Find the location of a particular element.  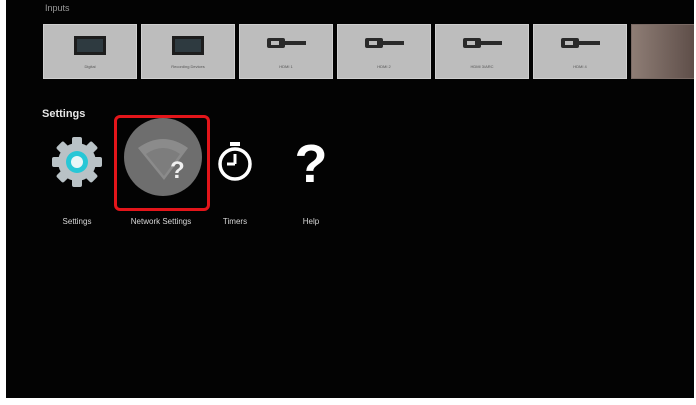

app-label: Settings is located at coordinates (77, 221).